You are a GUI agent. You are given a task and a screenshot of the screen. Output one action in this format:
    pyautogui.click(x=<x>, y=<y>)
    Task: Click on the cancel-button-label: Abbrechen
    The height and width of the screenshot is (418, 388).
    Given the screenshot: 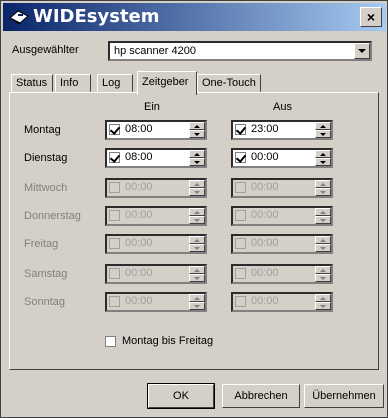 What is the action you would take?
    pyautogui.click(x=261, y=396)
    